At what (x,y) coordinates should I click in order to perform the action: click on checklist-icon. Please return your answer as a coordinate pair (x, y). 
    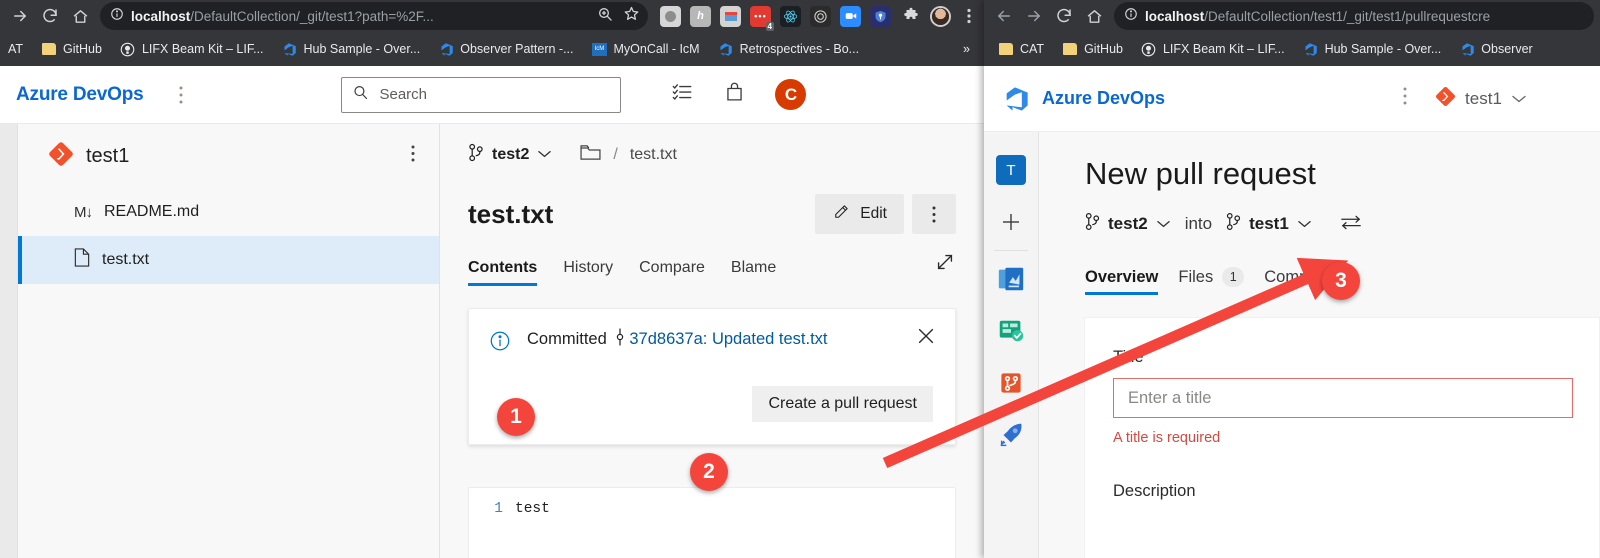
    Looking at the image, I should click on (682, 94).